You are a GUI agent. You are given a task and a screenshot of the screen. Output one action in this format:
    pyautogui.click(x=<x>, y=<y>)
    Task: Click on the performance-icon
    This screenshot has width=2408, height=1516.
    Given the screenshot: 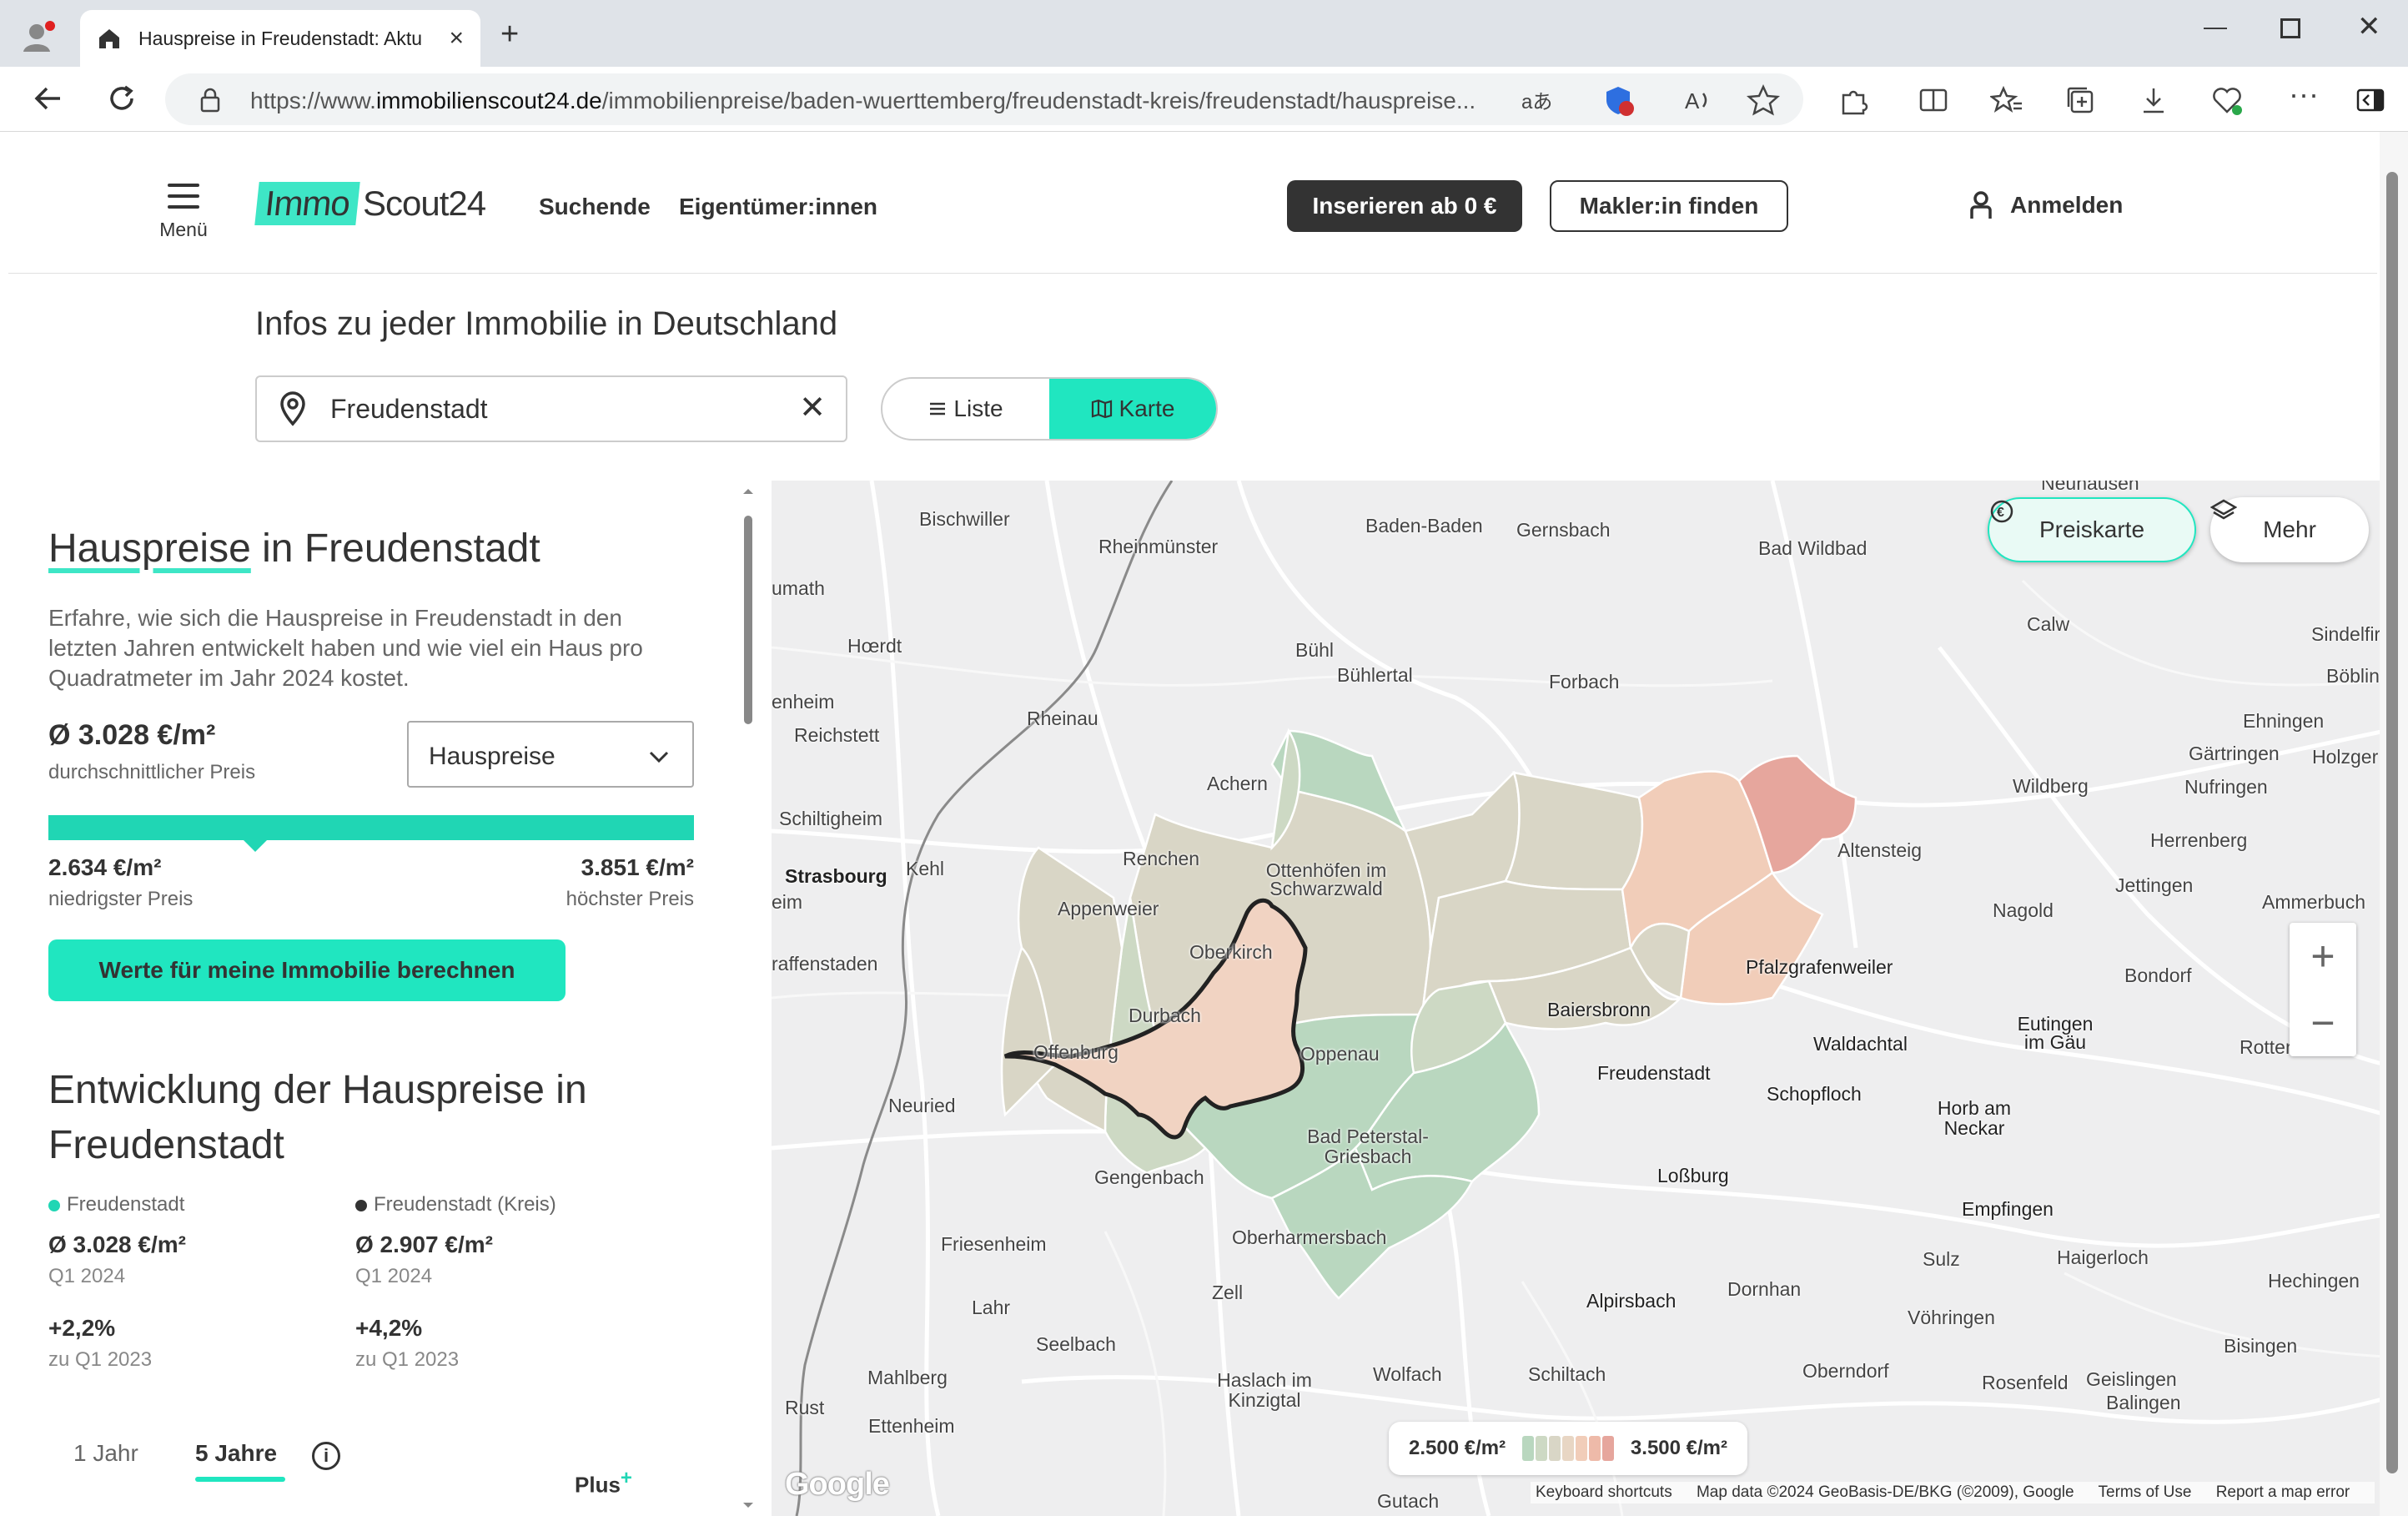 What is the action you would take?
    pyautogui.click(x=2227, y=100)
    